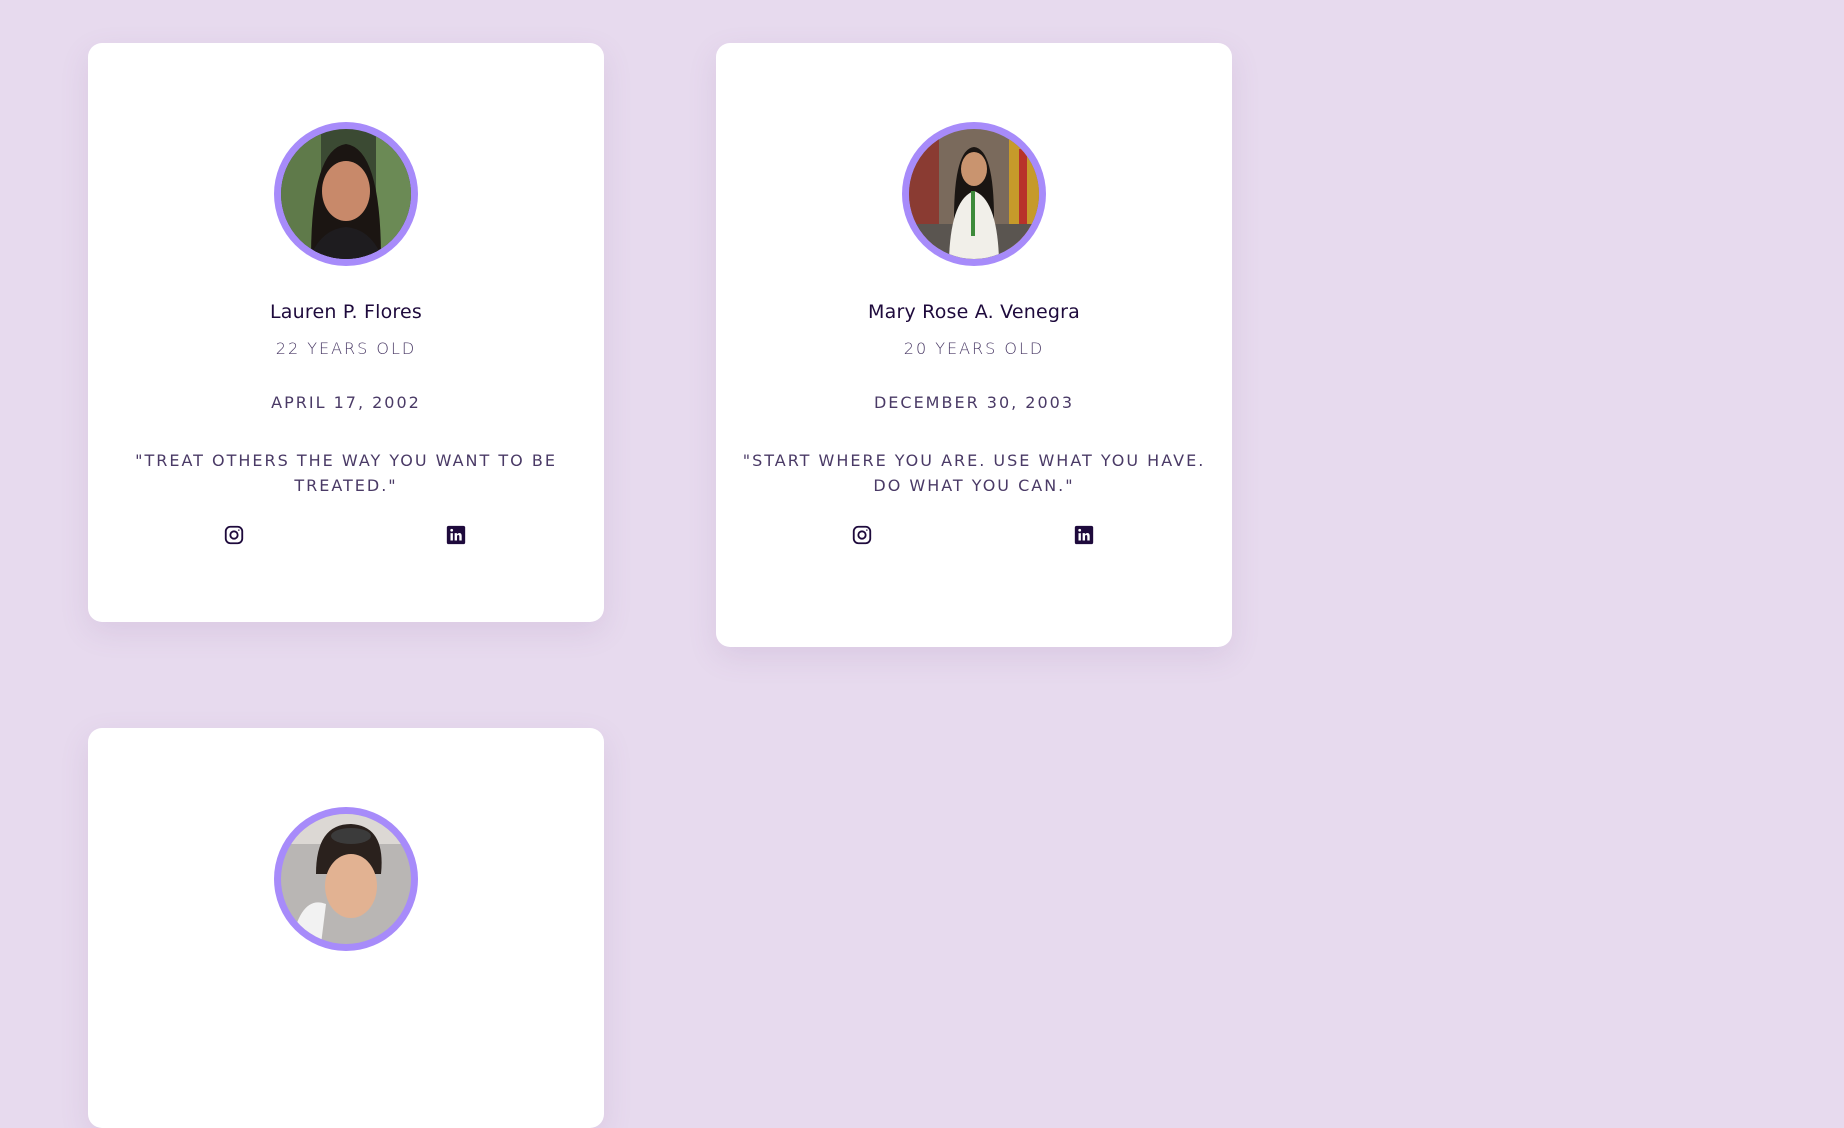 The height and width of the screenshot is (1128, 1844). Describe the element at coordinates (346, 348) in the screenshot. I see `profile-age: 22 YEARS OLD` at that location.